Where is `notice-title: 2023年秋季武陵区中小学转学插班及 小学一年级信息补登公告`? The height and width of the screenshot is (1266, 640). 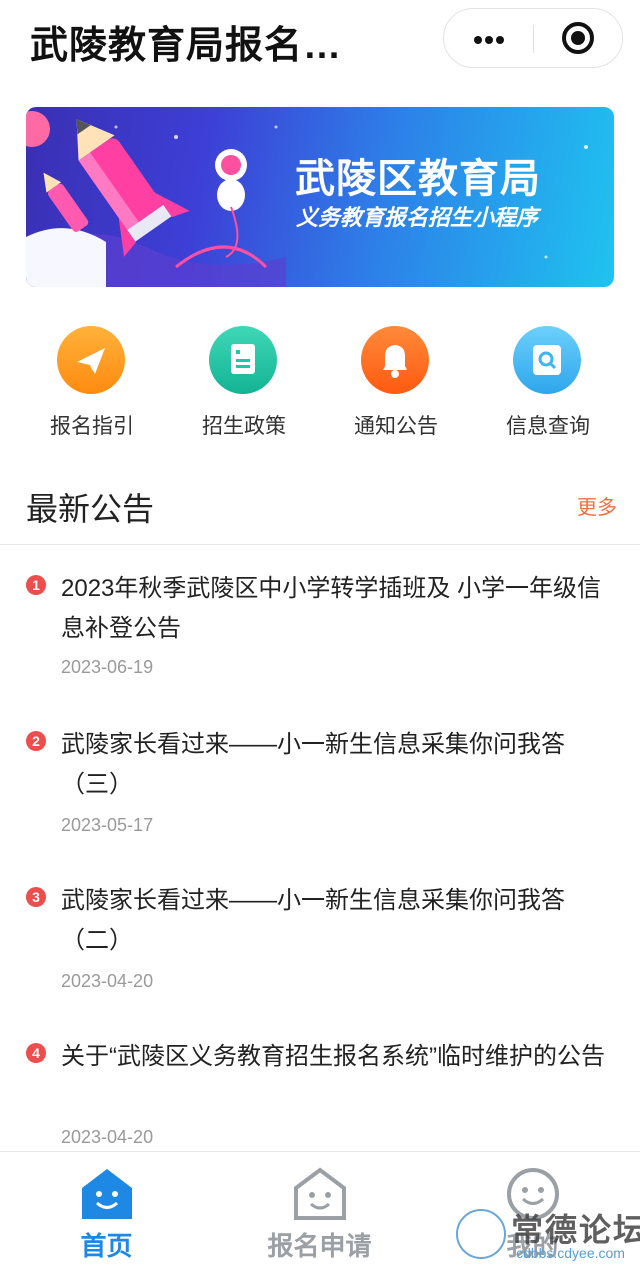 notice-title: 2023年秋季武陵区中小学转学插班及 小学一年级信息补登公告 is located at coordinates (331, 608).